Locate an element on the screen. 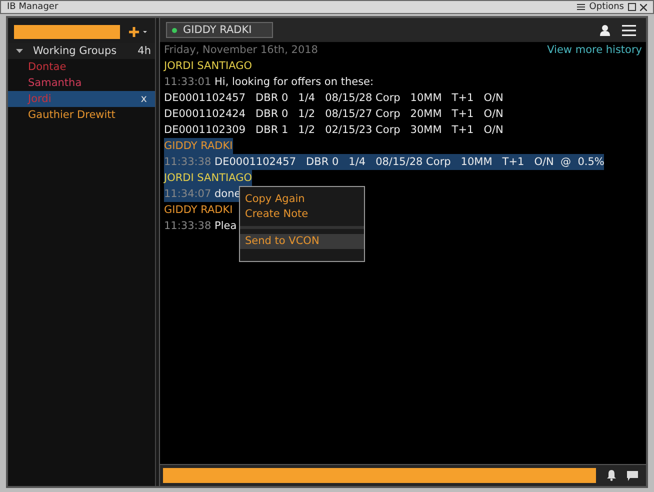 The width and height of the screenshot is (654, 492). collapse-icon is located at coordinates (19, 51).